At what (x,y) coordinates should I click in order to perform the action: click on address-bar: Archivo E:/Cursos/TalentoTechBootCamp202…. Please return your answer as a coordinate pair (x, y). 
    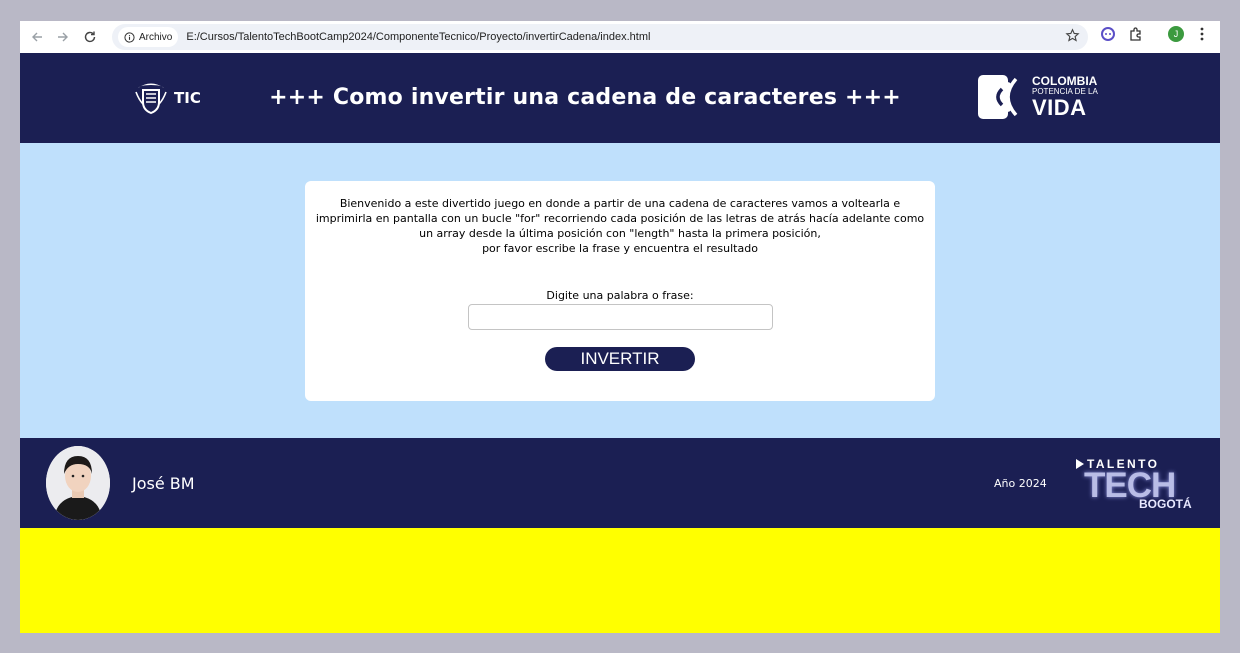
    Looking at the image, I should click on (600, 37).